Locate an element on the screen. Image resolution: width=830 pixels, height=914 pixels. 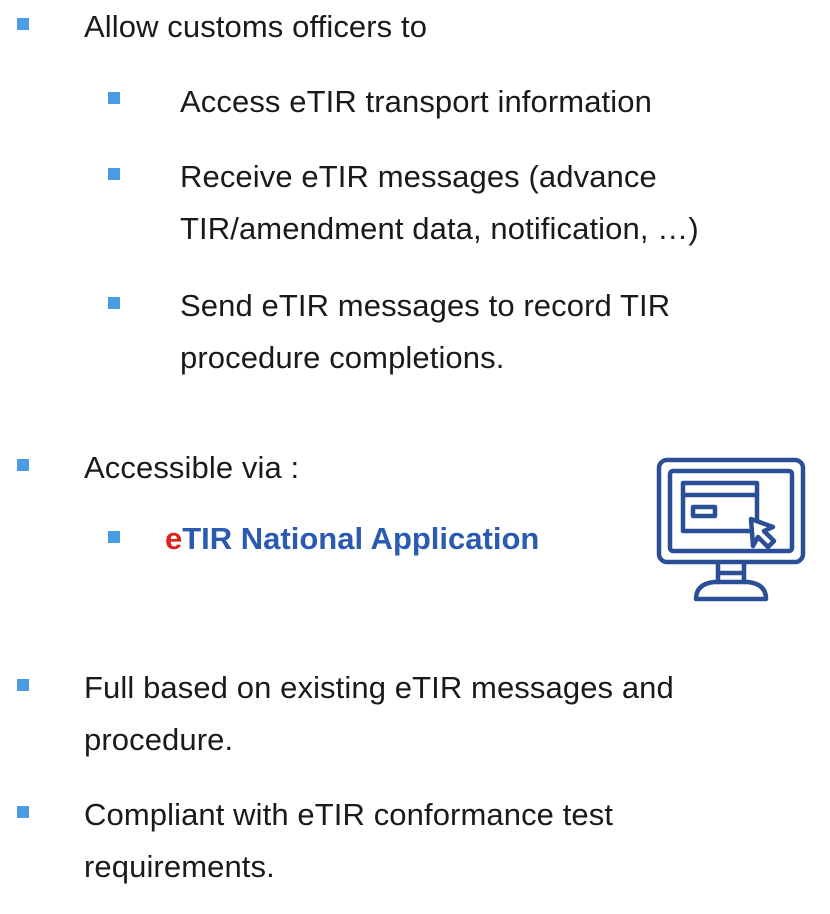
app-name-rest: TIR National Application is located at coordinates (361, 538).